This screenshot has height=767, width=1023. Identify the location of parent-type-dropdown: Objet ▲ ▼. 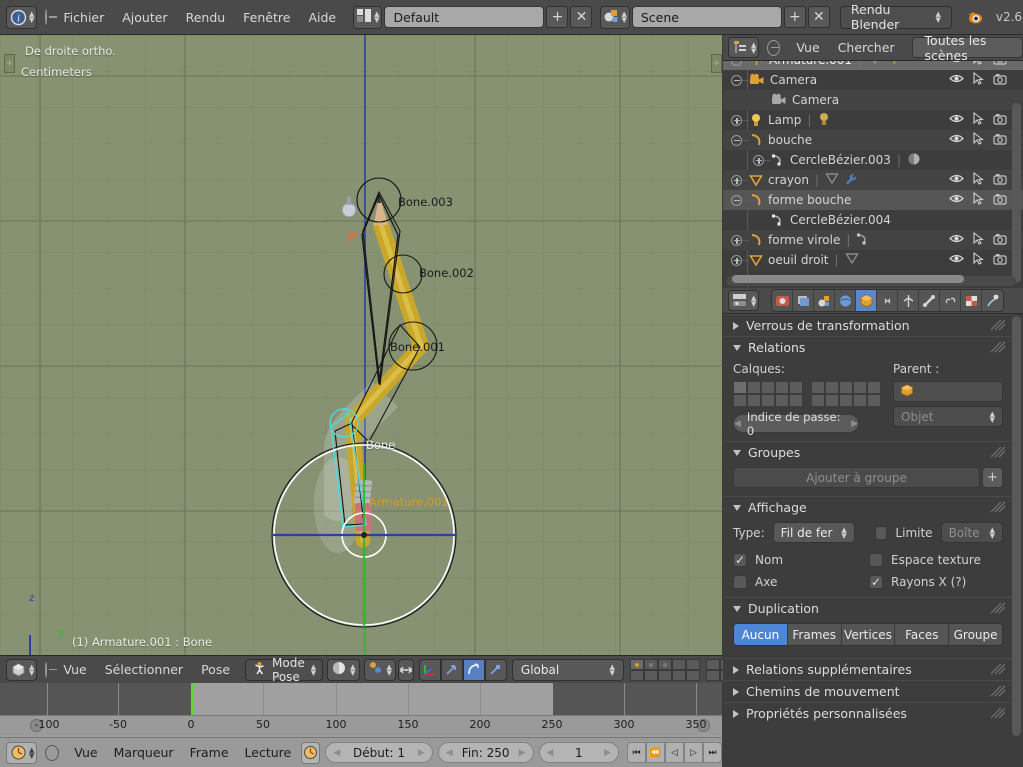
(948, 416).